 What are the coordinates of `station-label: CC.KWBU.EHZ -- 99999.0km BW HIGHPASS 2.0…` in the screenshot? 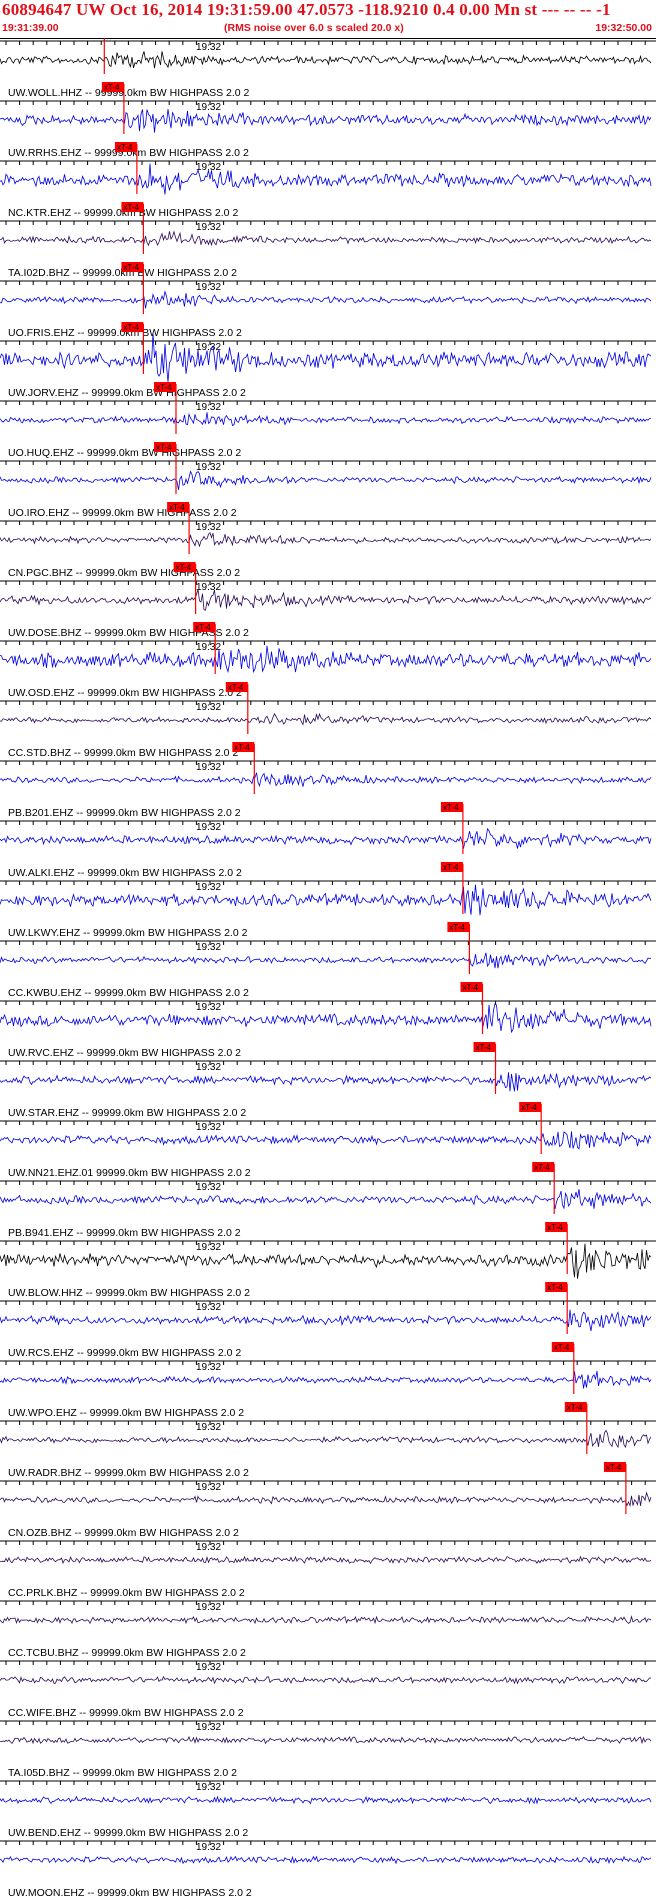 It's located at (128, 993).